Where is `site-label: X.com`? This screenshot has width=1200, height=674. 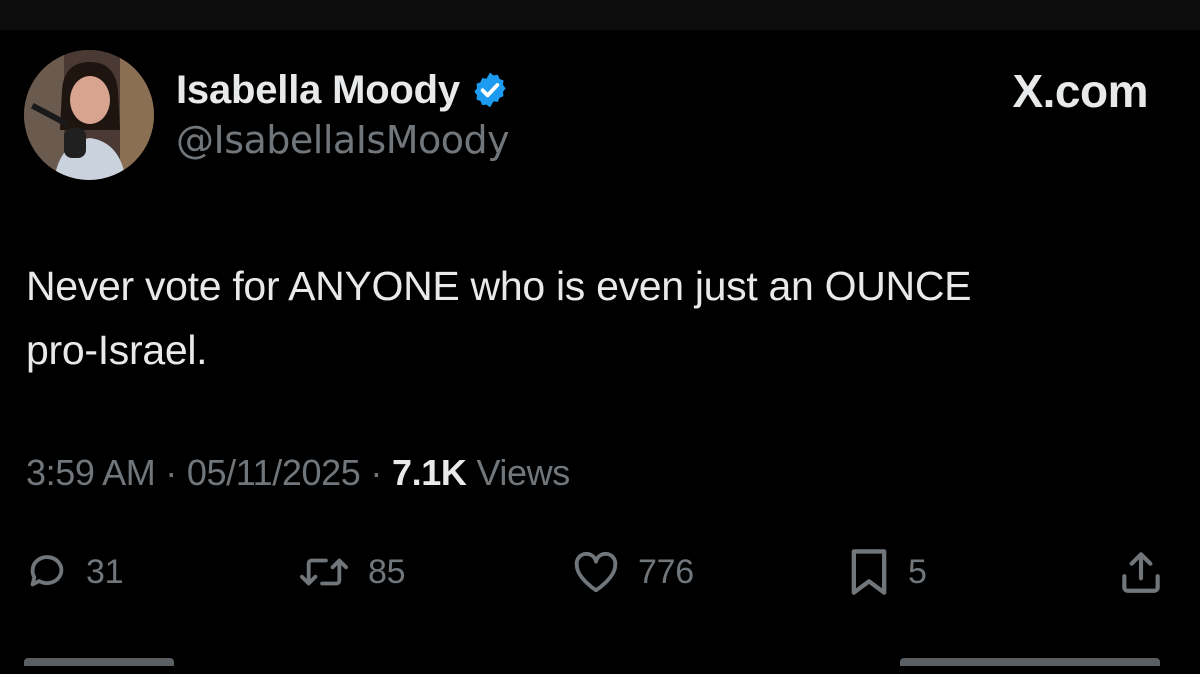
site-label: X.com is located at coordinates (1080, 91).